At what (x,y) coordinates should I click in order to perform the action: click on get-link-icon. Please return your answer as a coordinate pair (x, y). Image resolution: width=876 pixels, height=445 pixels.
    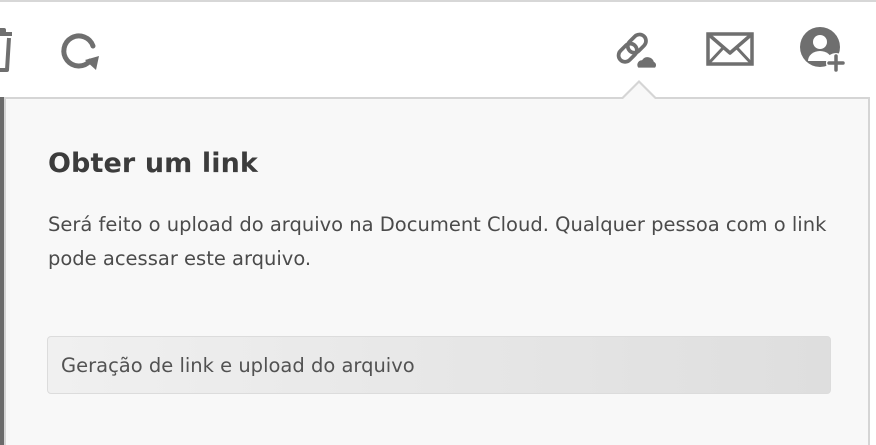
    Looking at the image, I should click on (636, 50).